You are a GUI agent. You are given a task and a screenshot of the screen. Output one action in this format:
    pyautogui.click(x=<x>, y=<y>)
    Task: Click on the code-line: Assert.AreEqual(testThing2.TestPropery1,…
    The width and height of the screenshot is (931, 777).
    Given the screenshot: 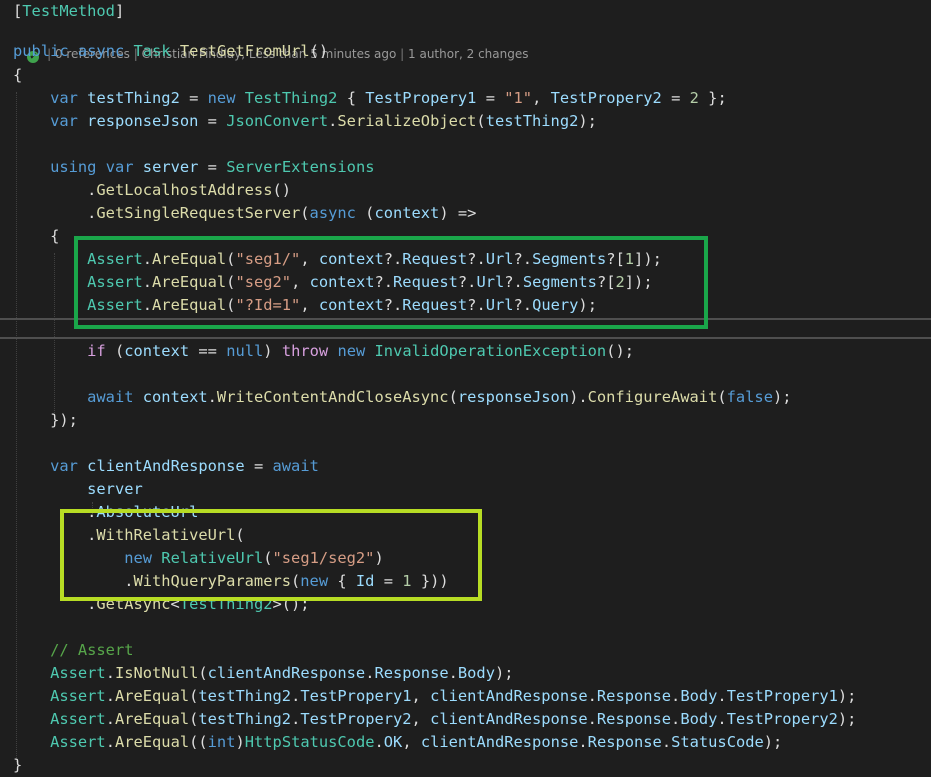 What is the action you would take?
    pyautogui.click(x=434, y=696)
    